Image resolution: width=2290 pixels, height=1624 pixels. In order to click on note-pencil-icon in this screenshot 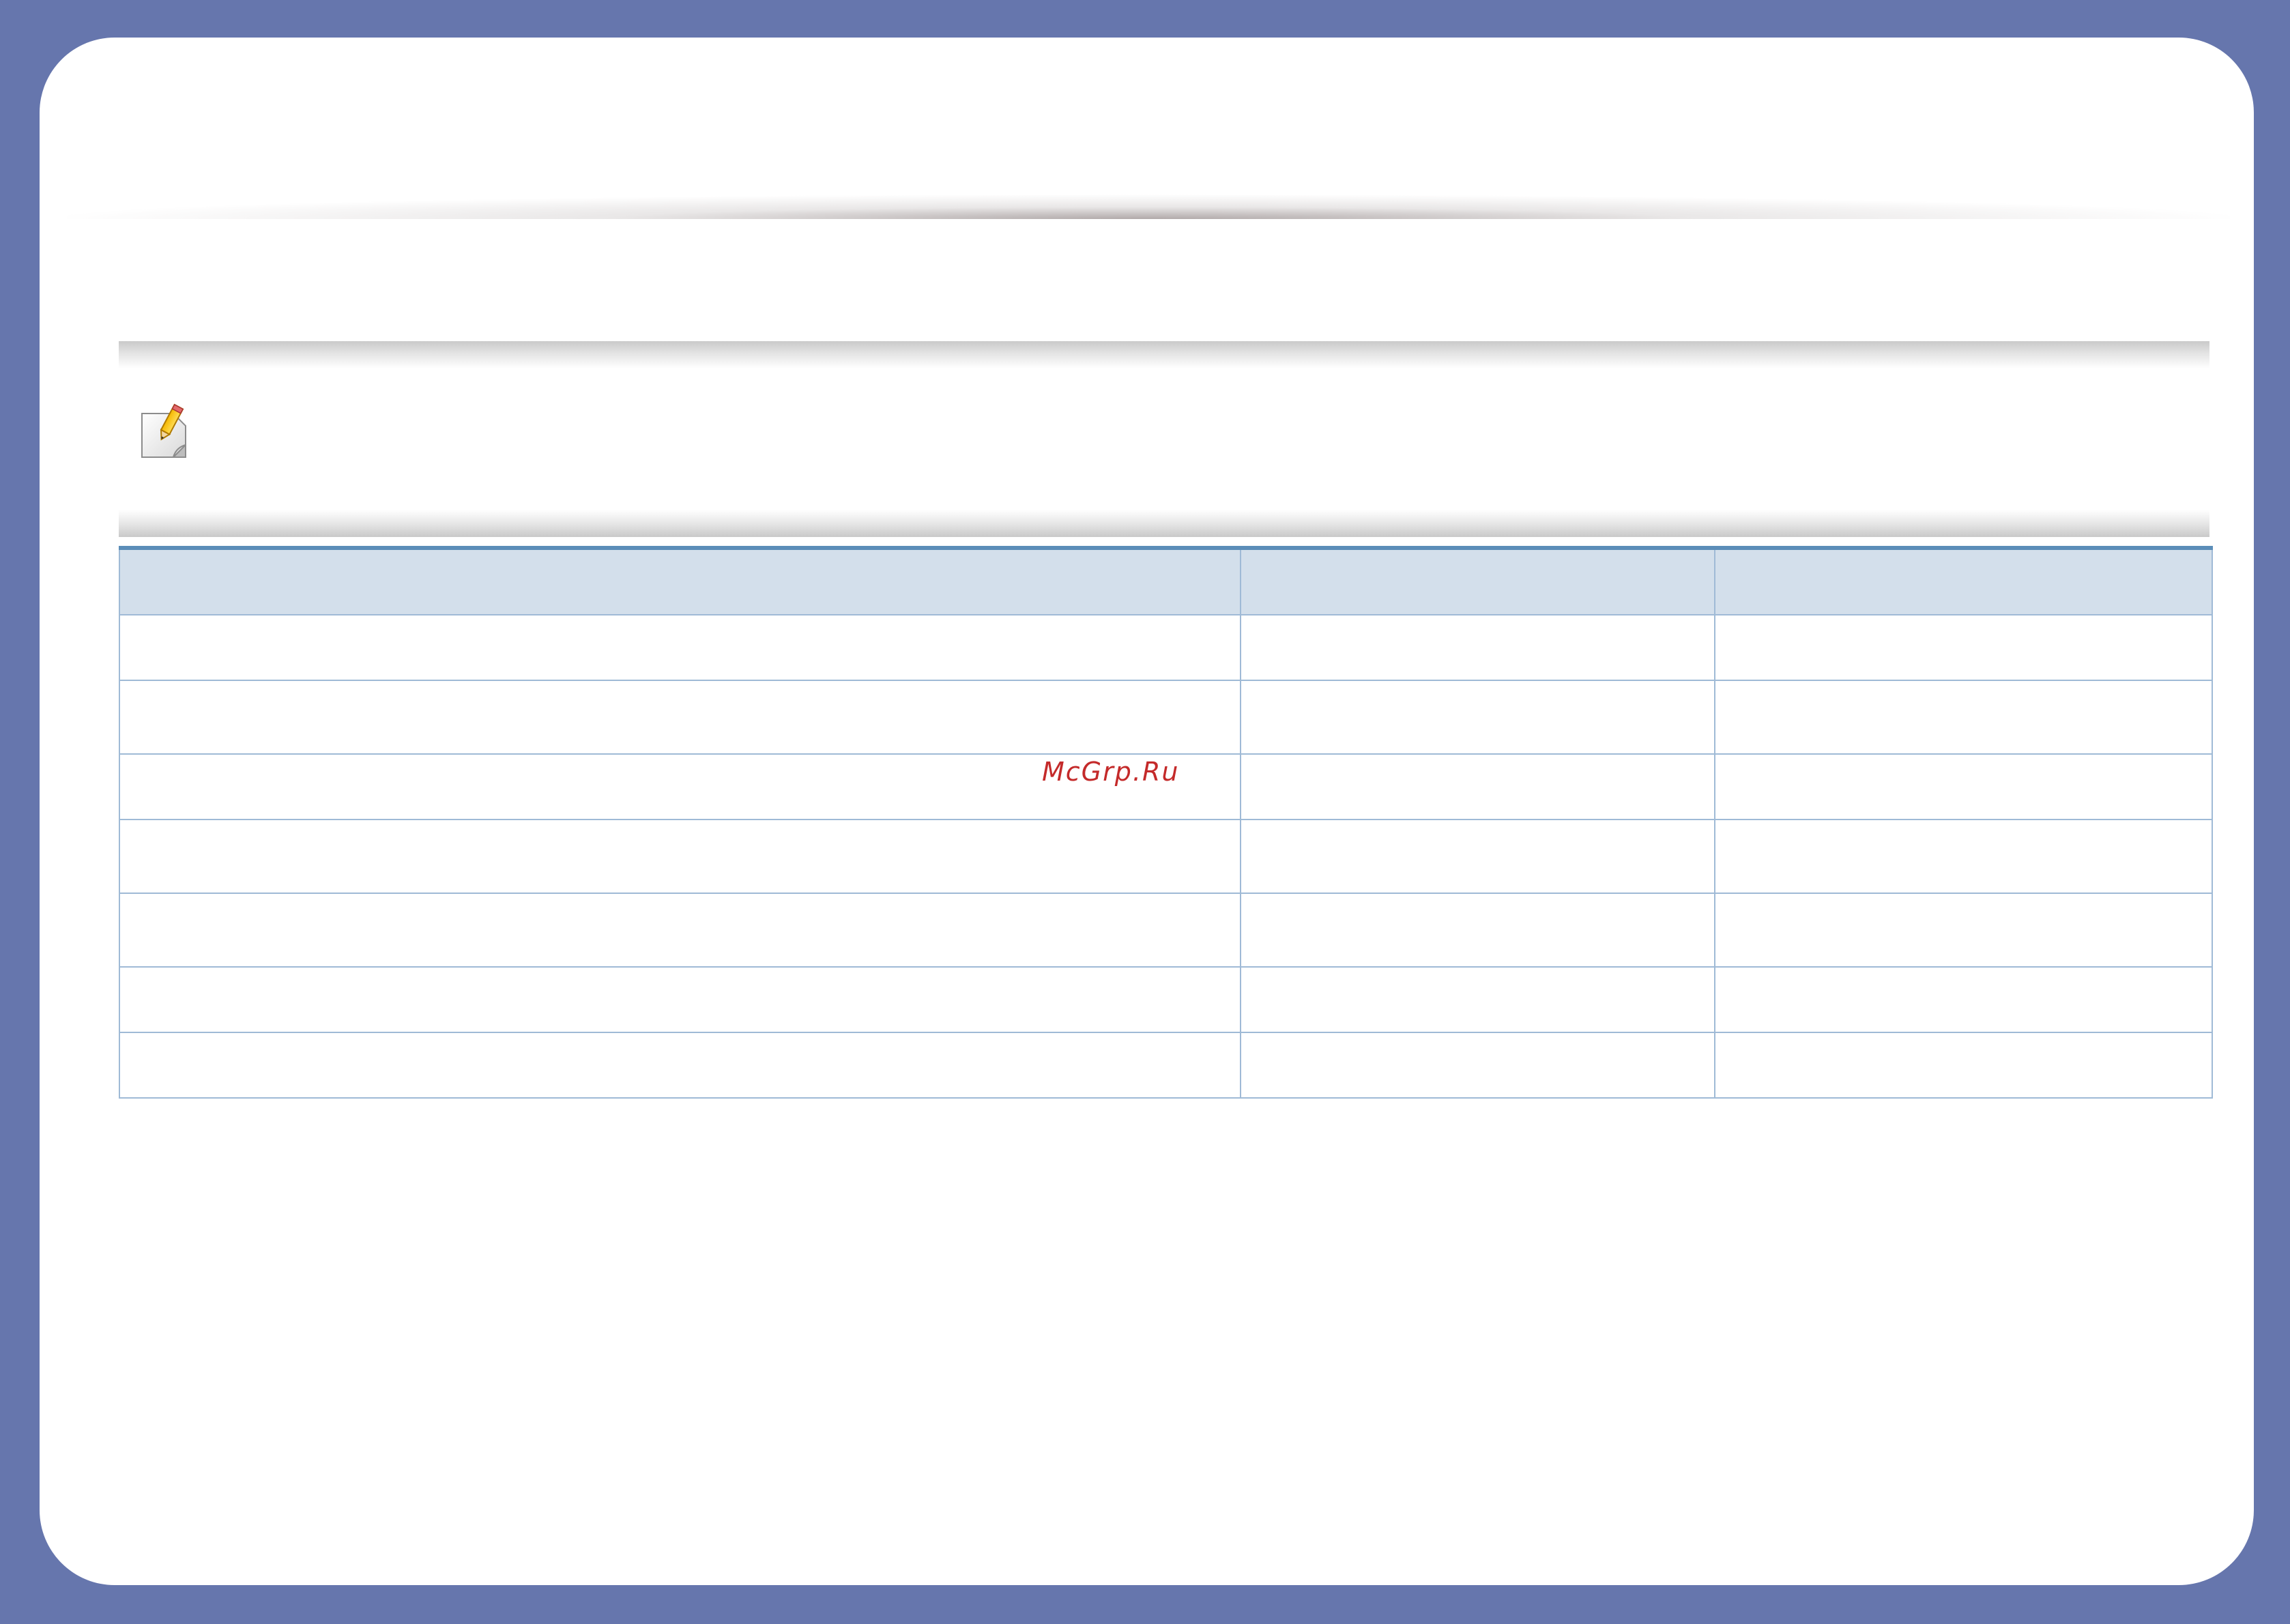, I will do `click(165, 431)`.